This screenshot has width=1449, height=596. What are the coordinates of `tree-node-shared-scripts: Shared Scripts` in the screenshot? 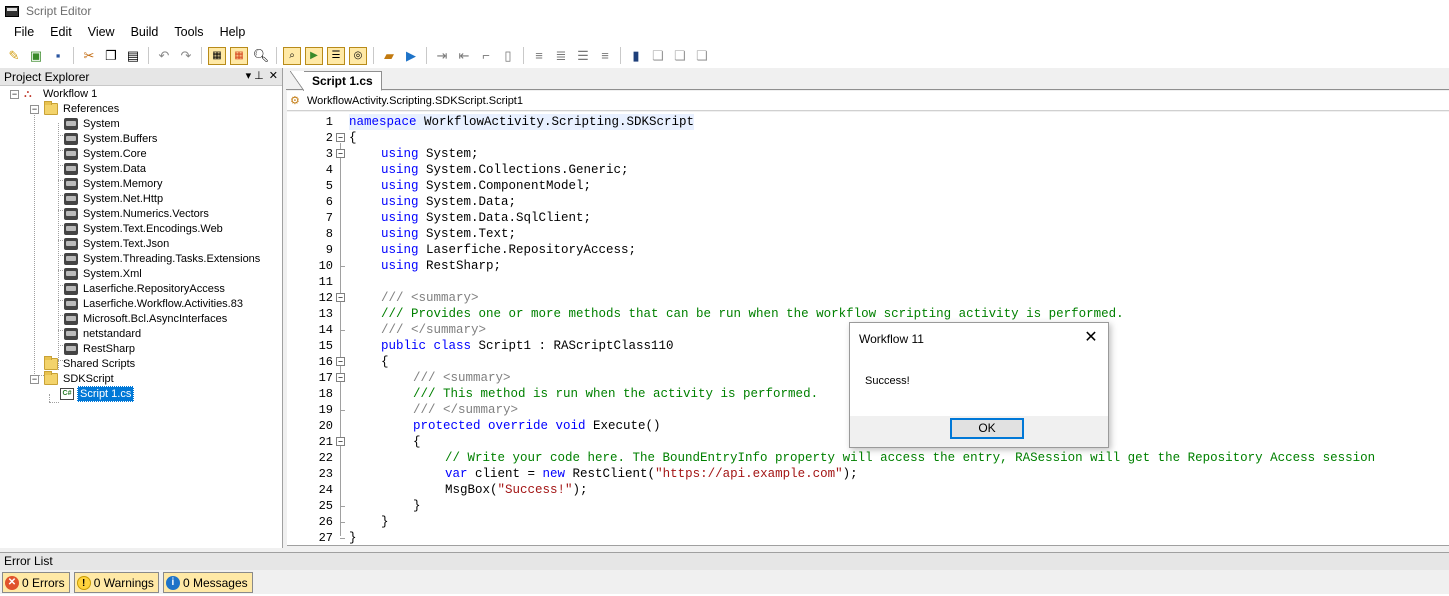 It's located at (90, 363).